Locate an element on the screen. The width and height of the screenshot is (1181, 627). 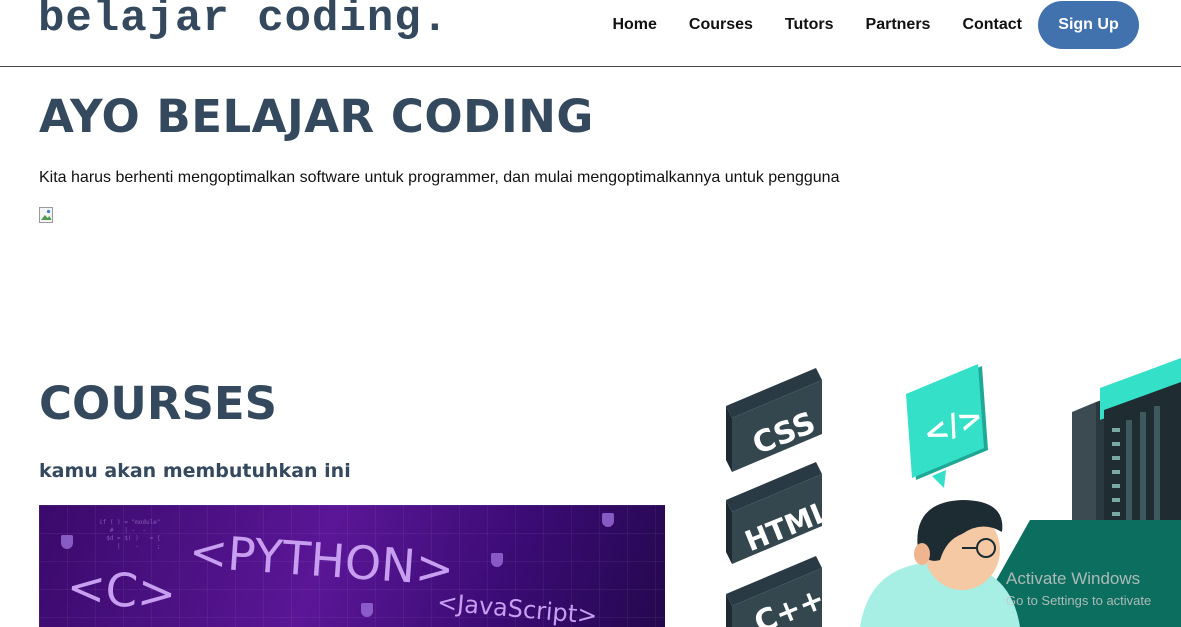
person-avatar is located at coordinates (940, 563).